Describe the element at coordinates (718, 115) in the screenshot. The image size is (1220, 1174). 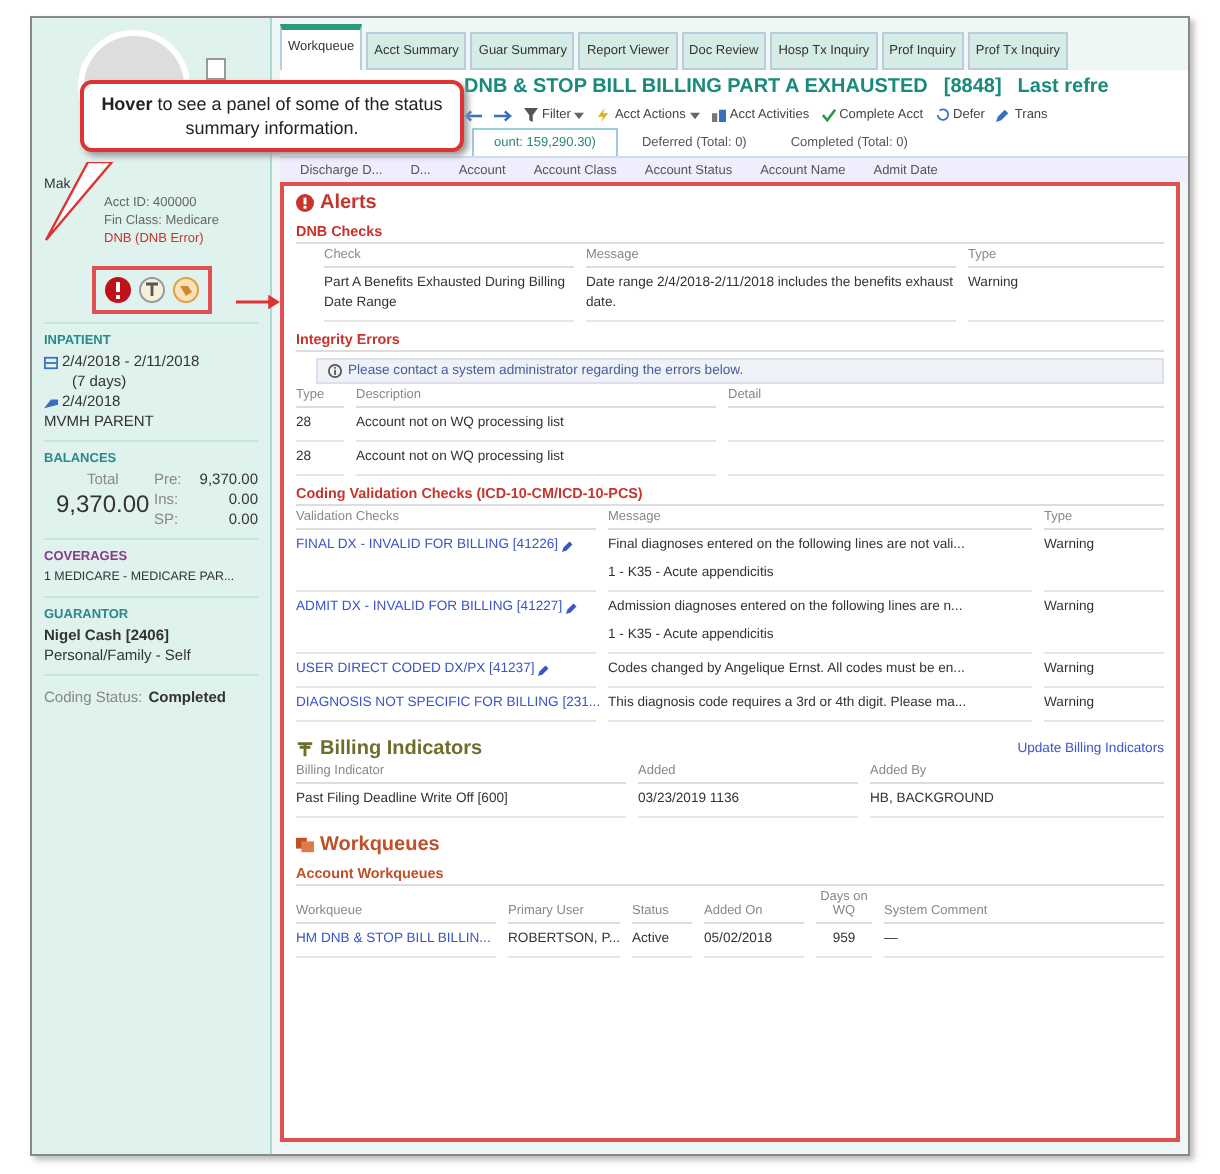
I see `bar-chart-icon` at that location.